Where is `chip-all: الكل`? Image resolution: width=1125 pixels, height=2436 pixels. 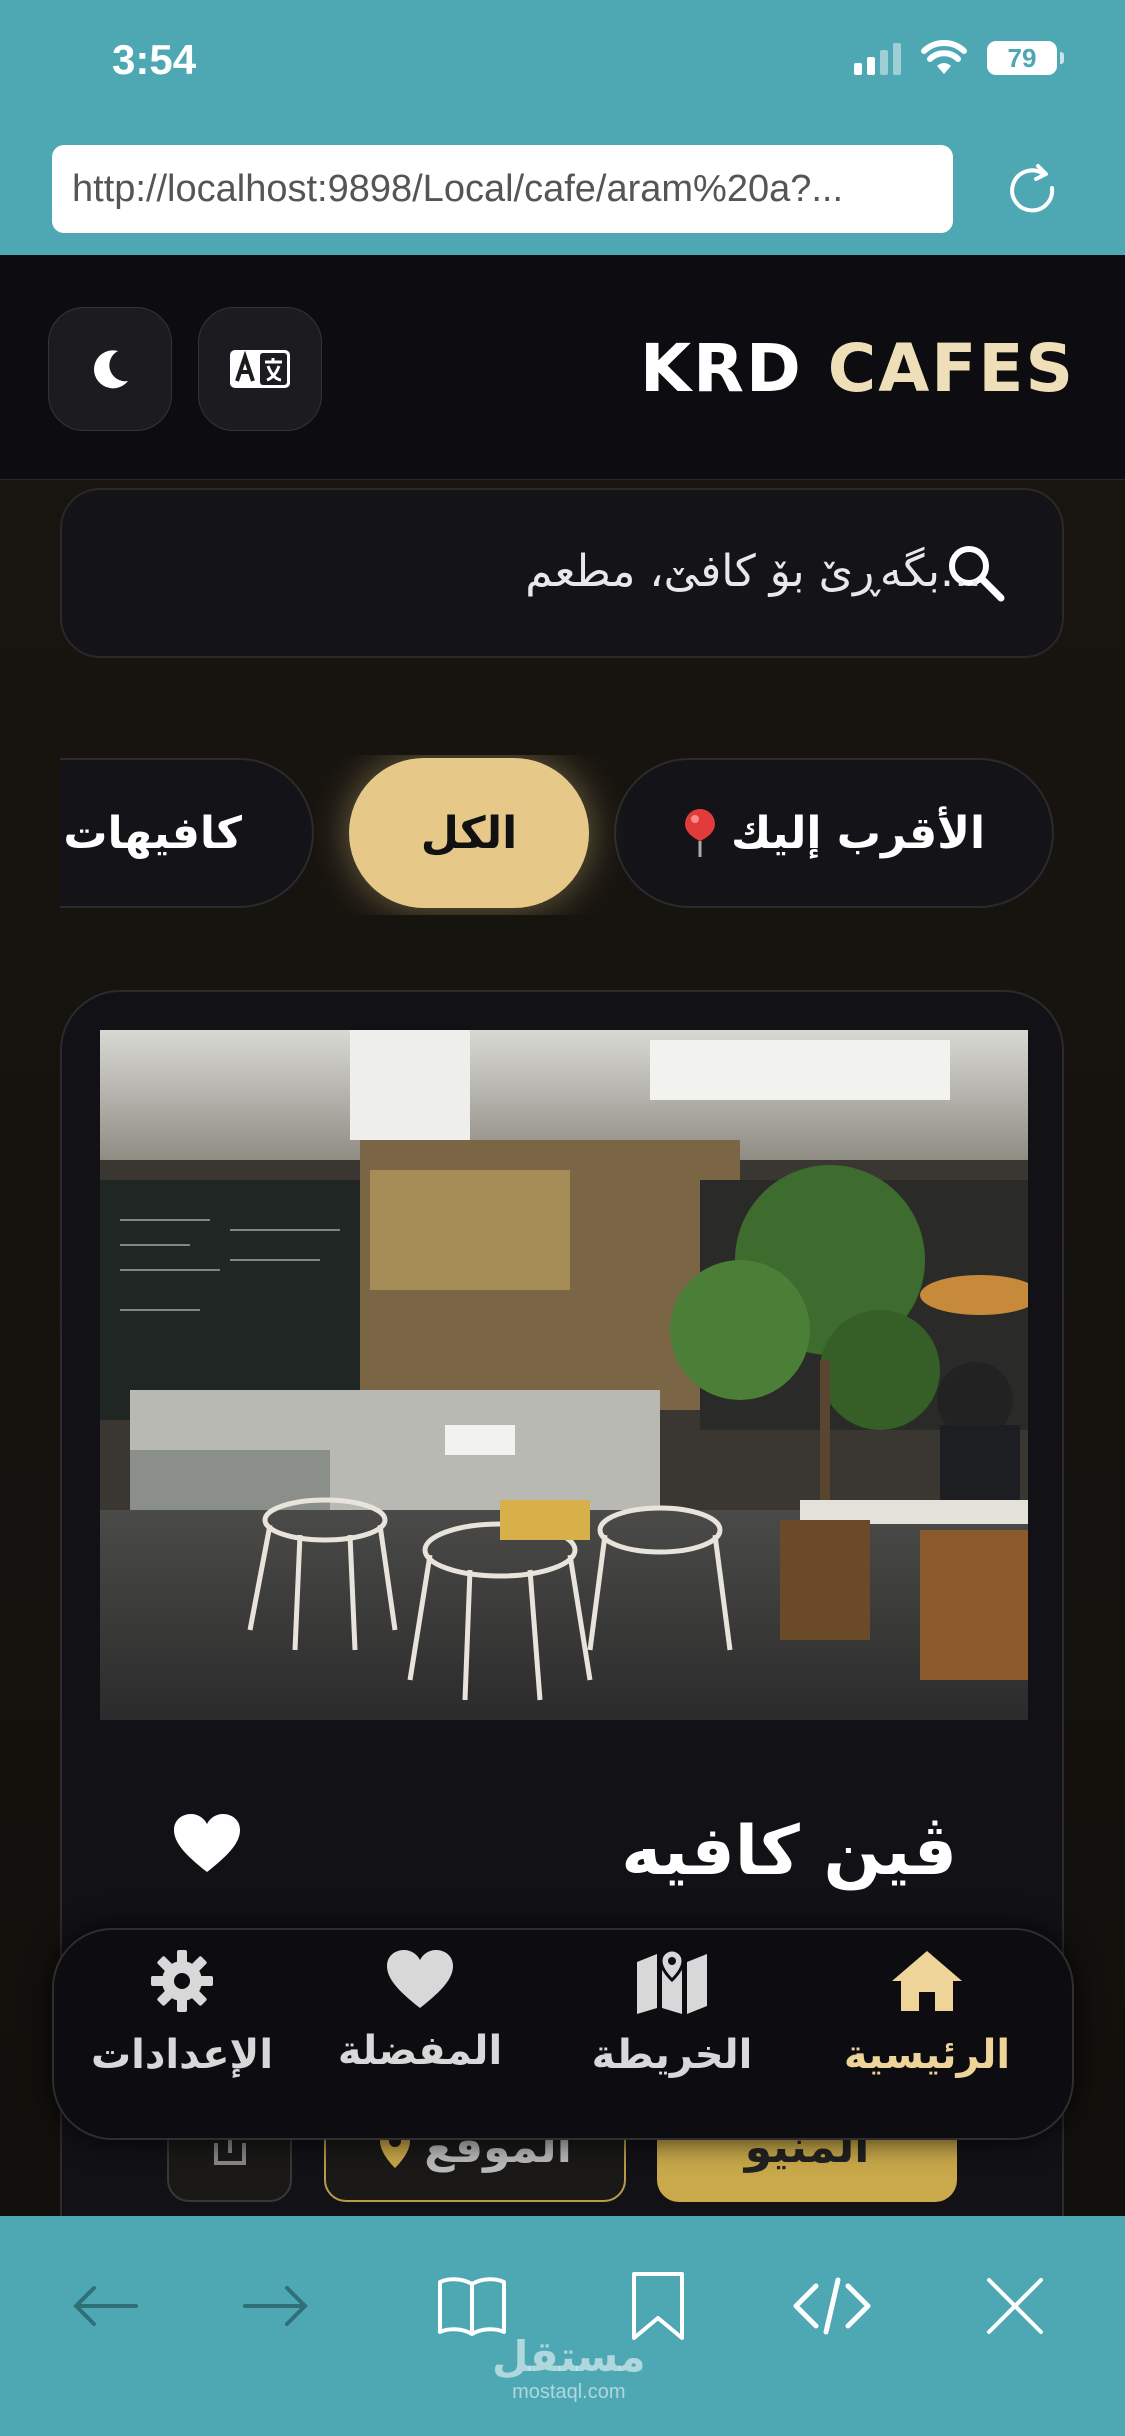 chip-all: الكل is located at coordinates (469, 833).